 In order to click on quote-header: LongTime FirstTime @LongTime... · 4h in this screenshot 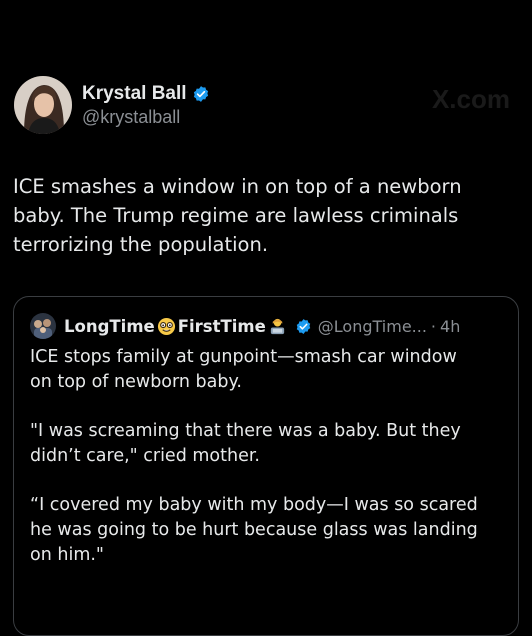, I will do `click(245, 326)`.